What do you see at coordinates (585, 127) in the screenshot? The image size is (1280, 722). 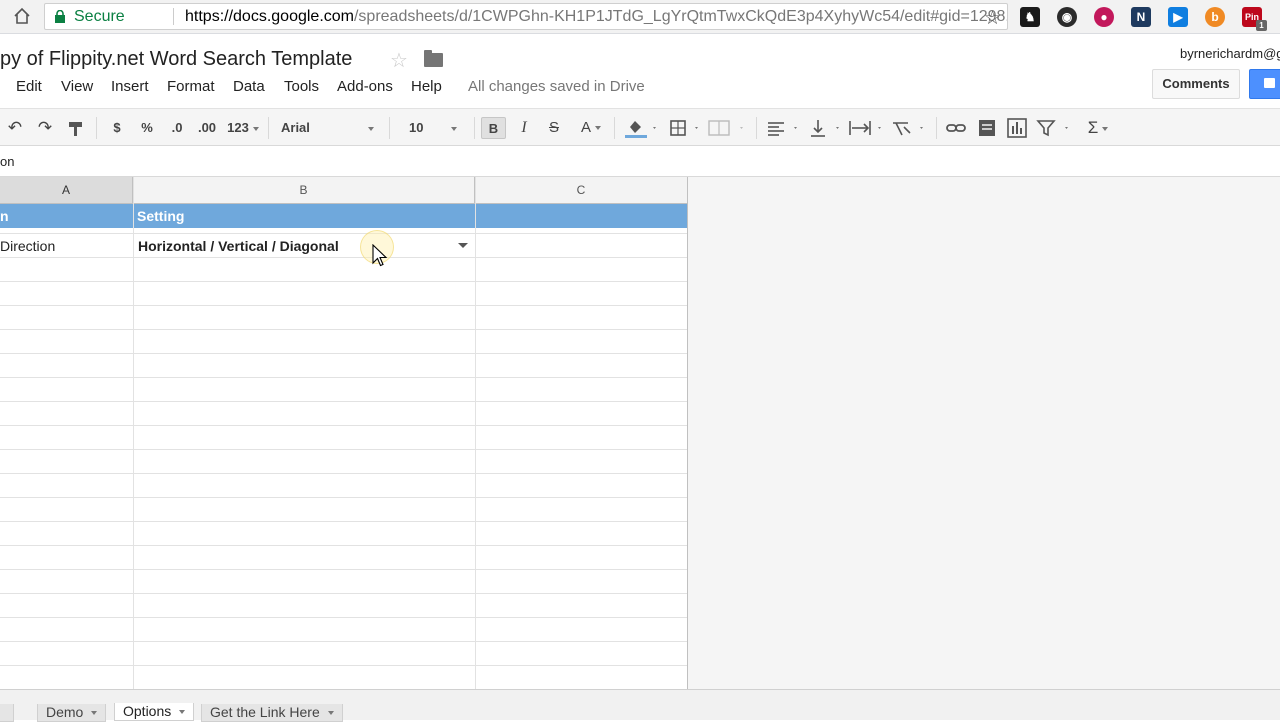 I see `text-color-label: A` at bounding box center [585, 127].